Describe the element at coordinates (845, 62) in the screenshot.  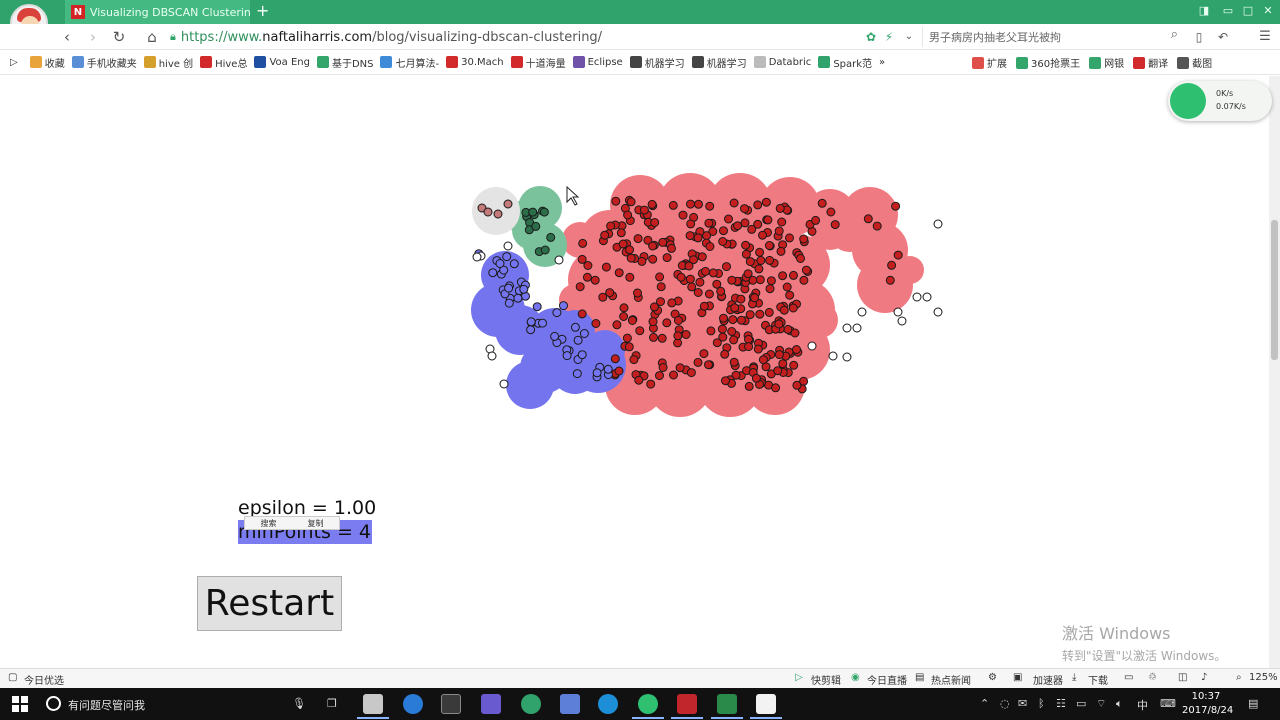
I see `bookmark-item-13: Spark范` at that location.